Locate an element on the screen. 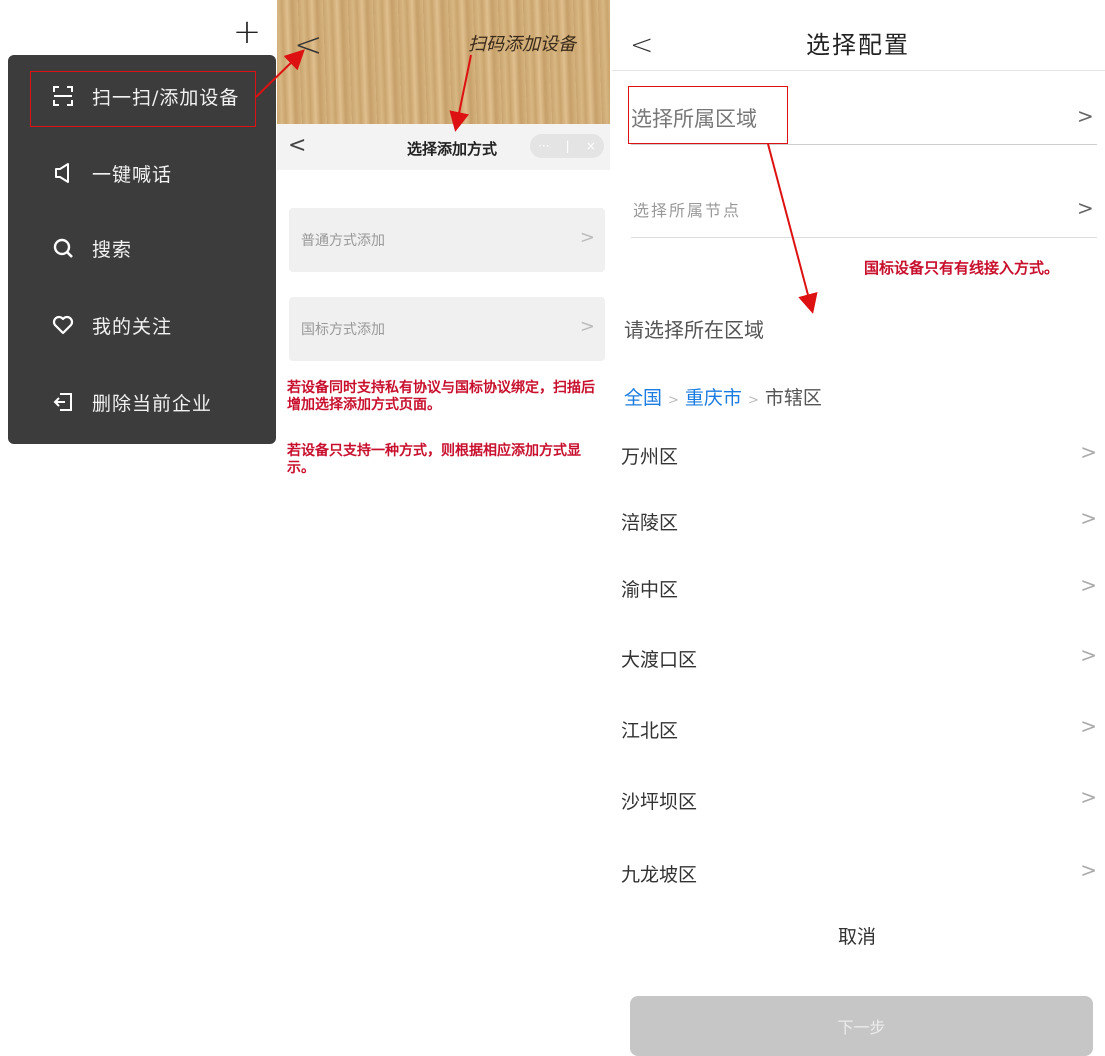 This screenshot has height=1056, width=1105. arrow-to-scan is located at coordinates (280, 73).